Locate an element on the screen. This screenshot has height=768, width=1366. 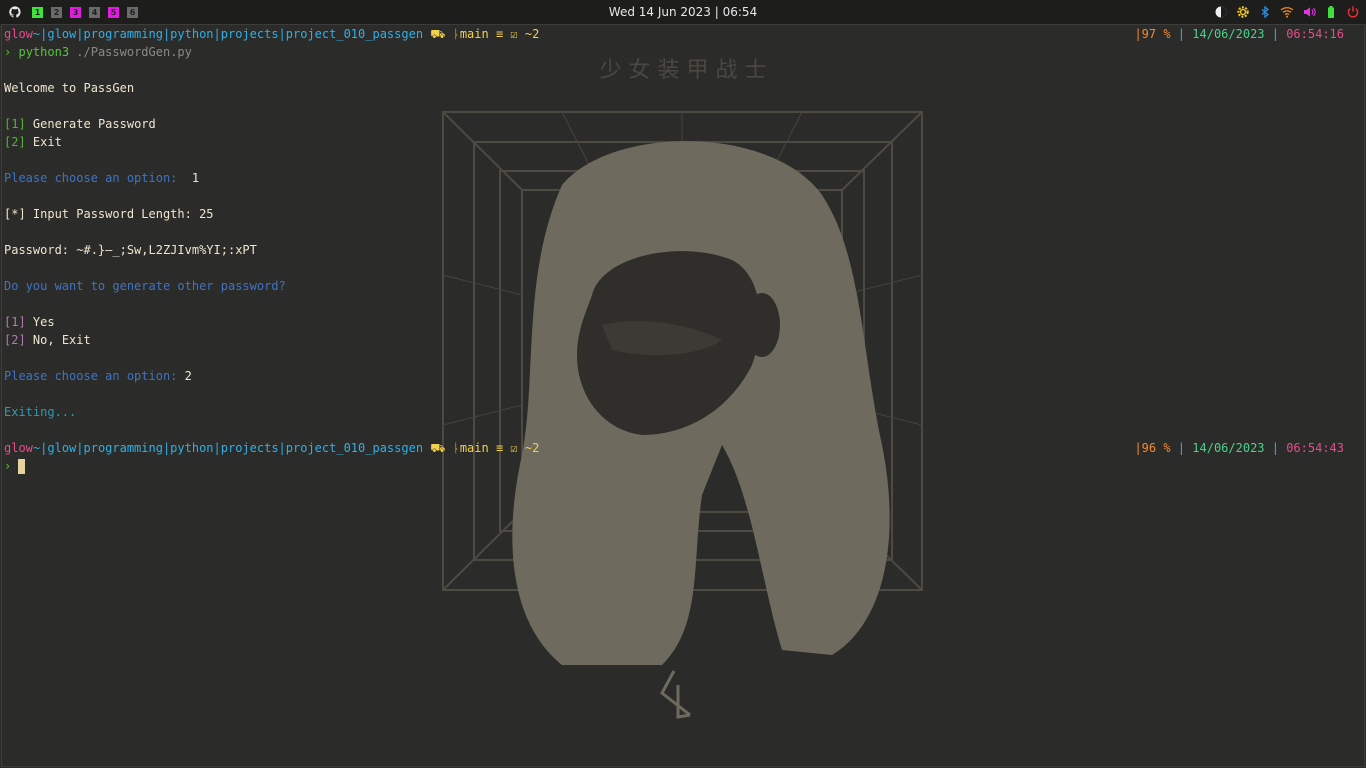
battery-icon is located at coordinates (1331, 12).